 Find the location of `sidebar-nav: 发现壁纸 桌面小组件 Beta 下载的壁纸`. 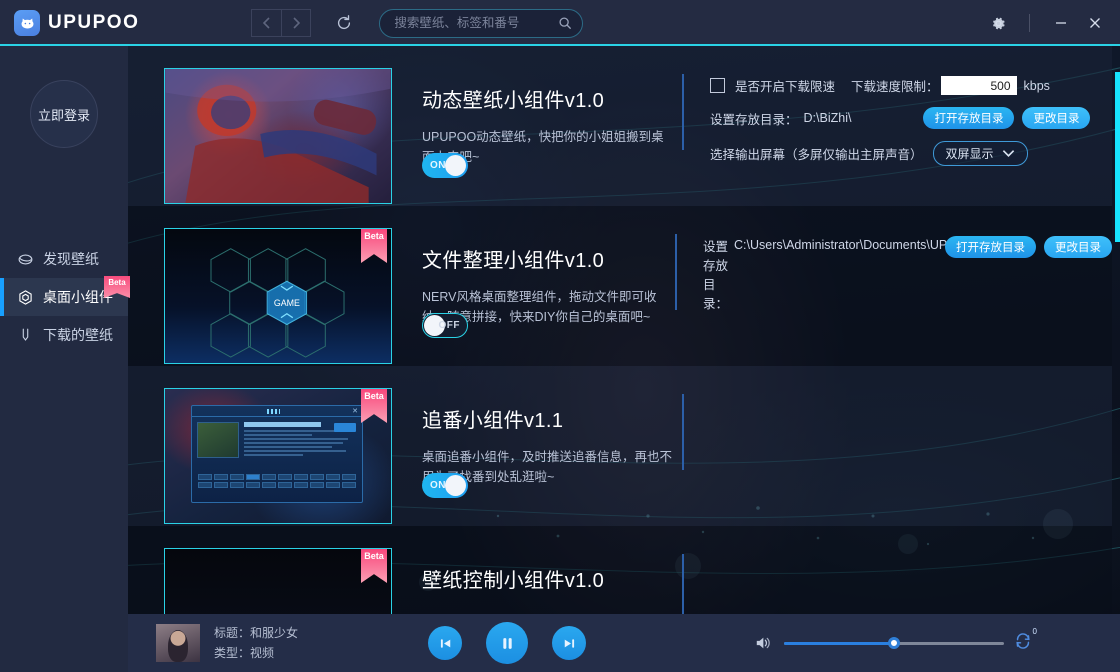

sidebar-nav: 发现壁纸 桌面小组件 Beta 下载的壁纸 is located at coordinates (65, 297).